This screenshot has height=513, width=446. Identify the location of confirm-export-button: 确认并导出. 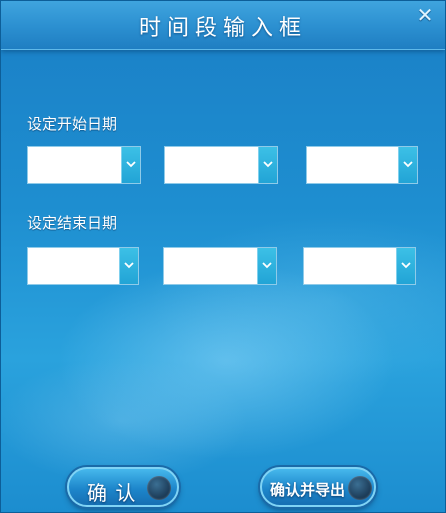
(318, 487).